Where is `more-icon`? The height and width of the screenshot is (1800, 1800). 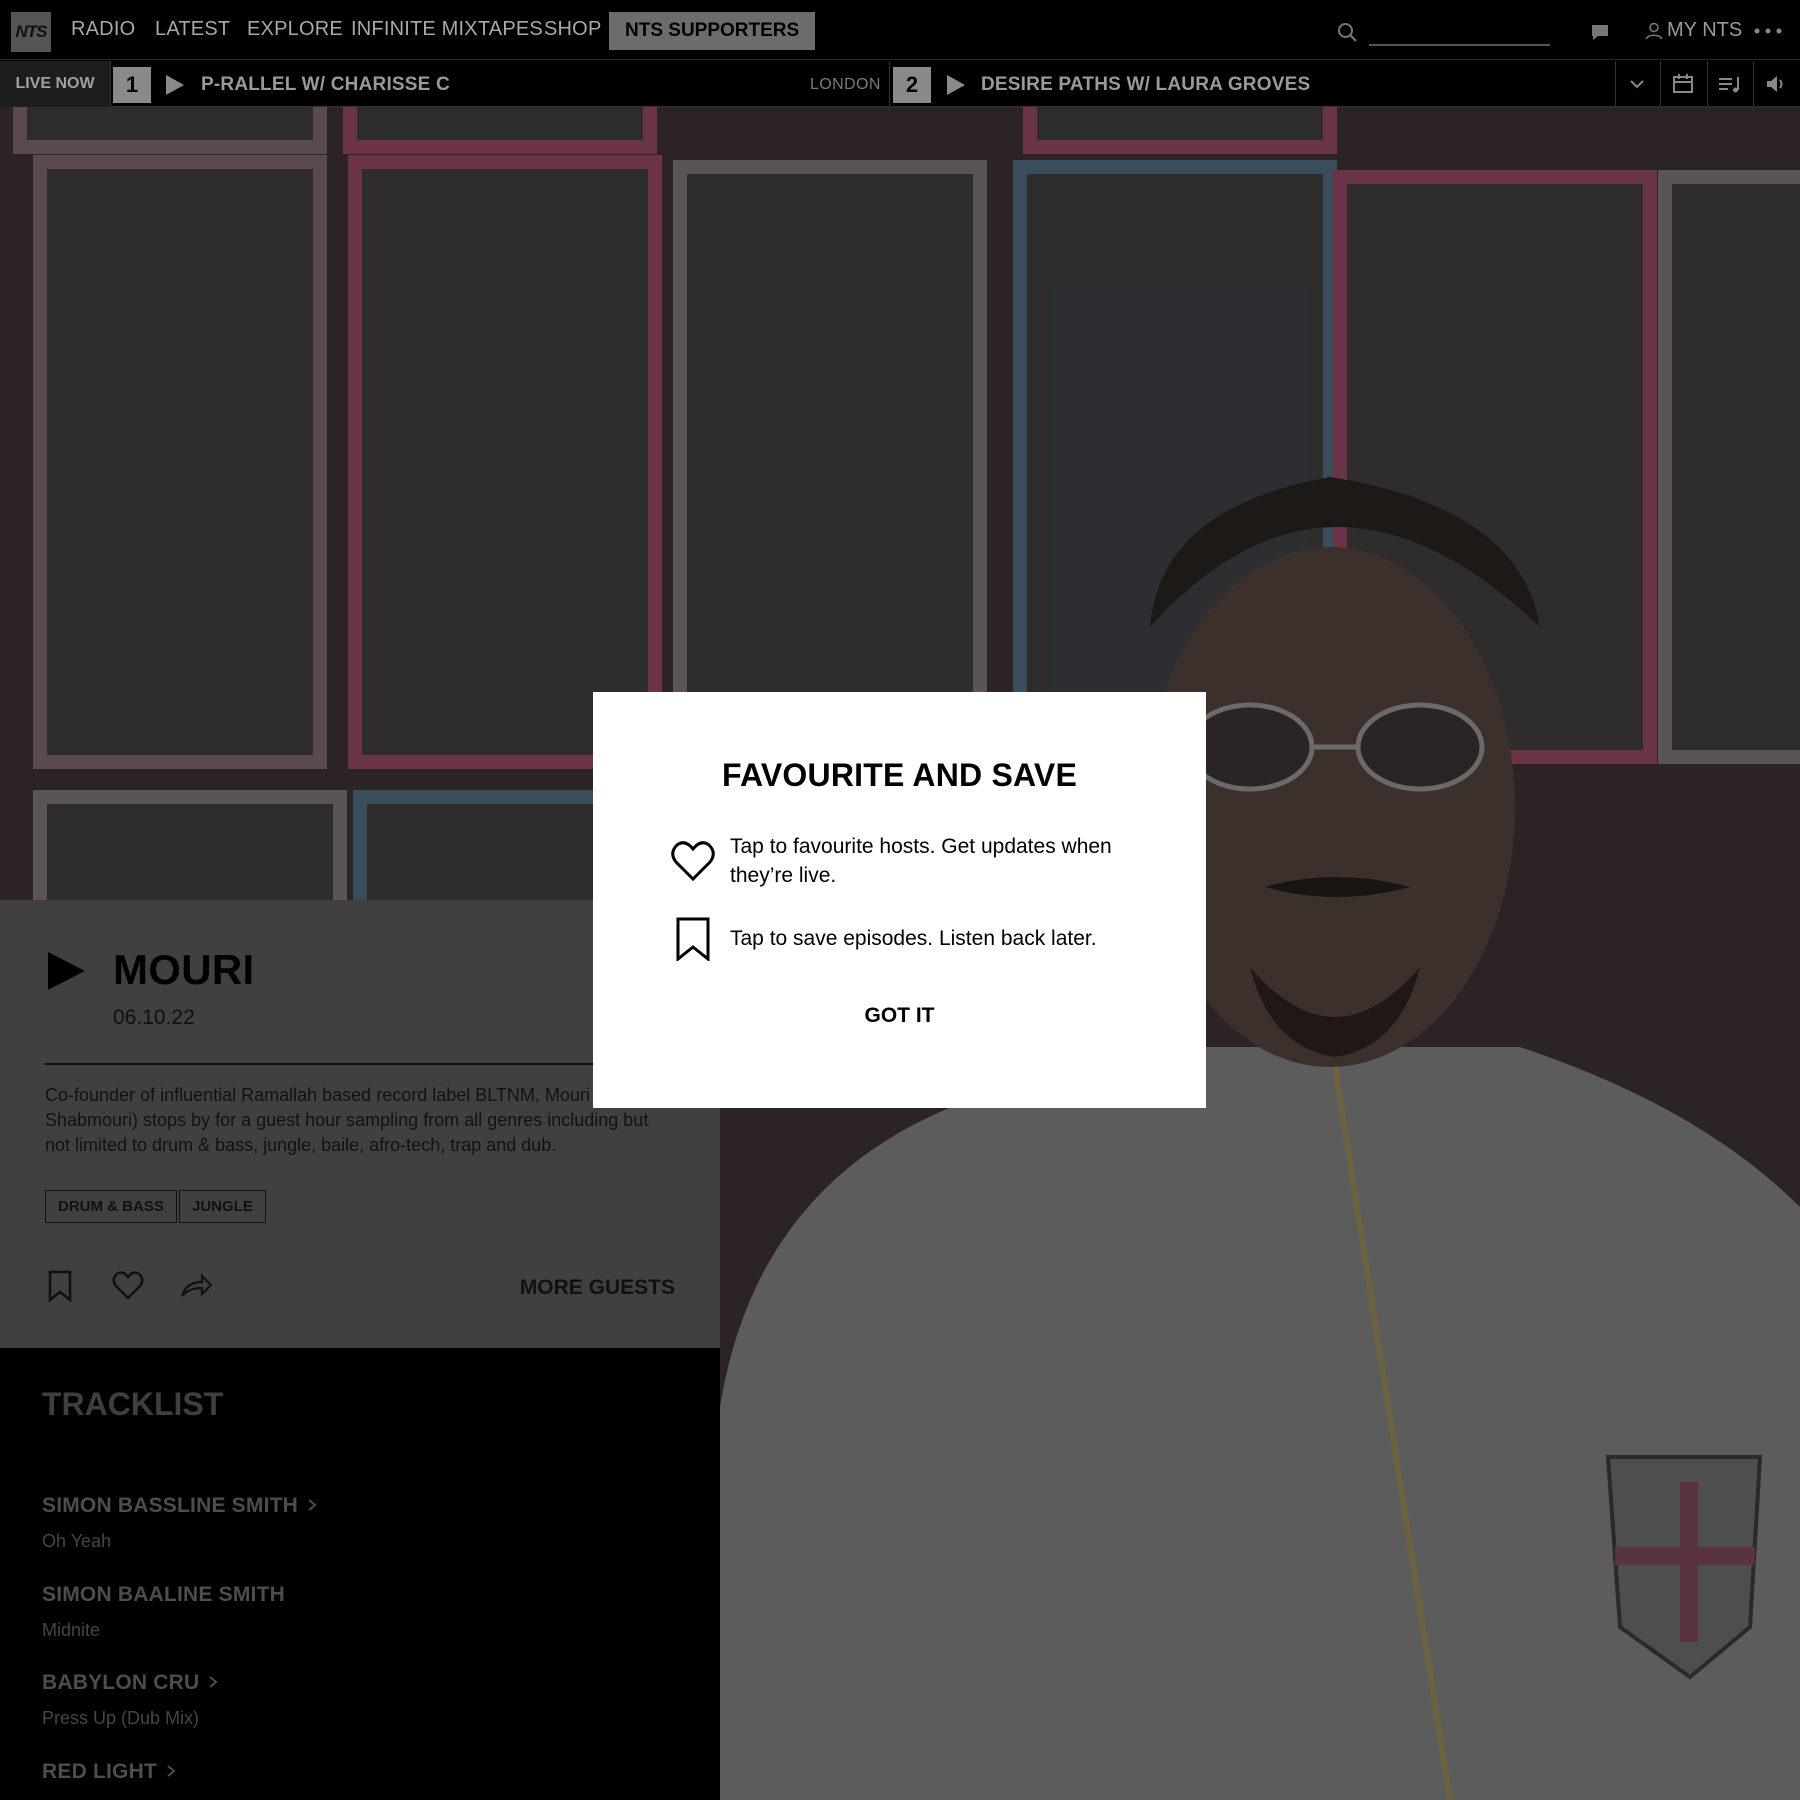 more-icon is located at coordinates (1768, 31).